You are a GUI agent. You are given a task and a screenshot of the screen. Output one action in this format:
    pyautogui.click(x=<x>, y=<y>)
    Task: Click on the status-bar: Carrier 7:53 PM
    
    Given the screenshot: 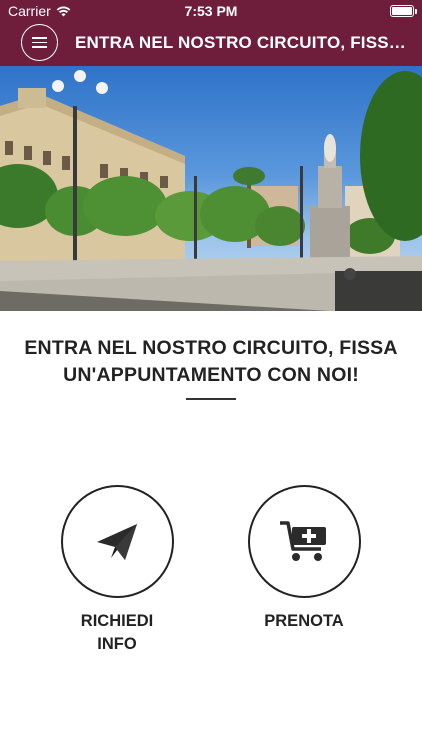 What is the action you would take?
    pyautogui.click(x=211, y=11)
    